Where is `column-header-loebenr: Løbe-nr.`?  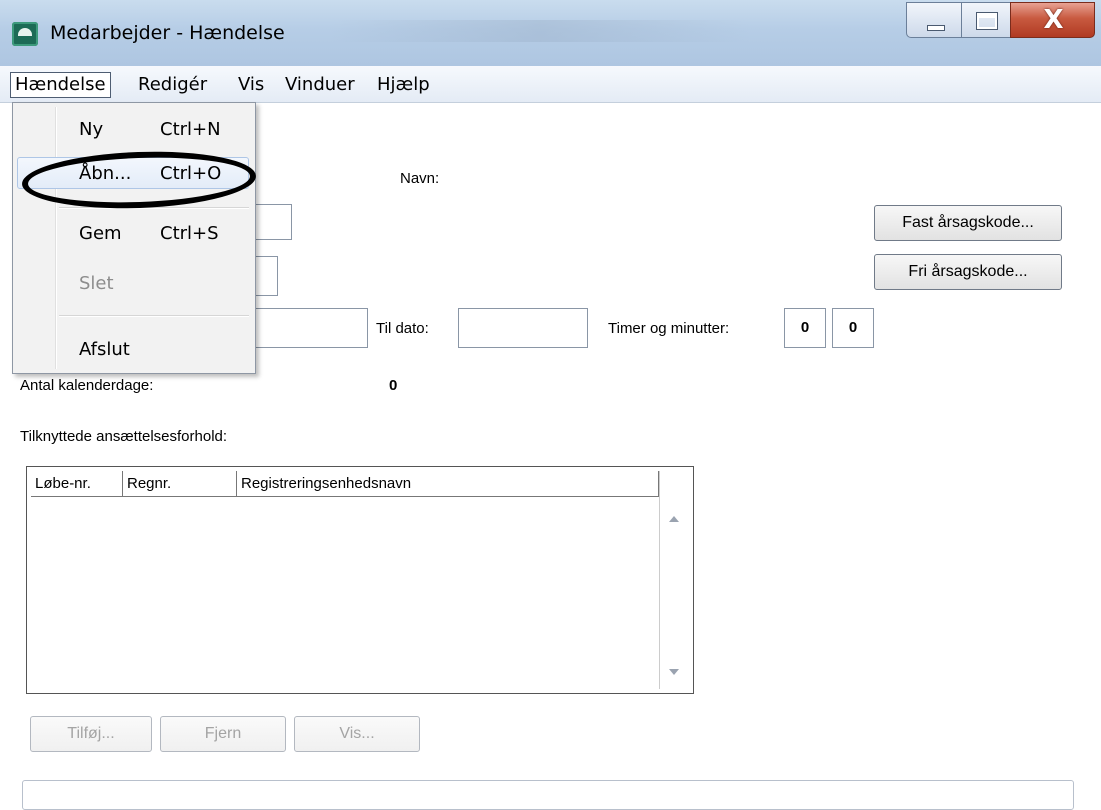
column-header-loebenr: Løbe-nr. is located at coordinates (77, 484).